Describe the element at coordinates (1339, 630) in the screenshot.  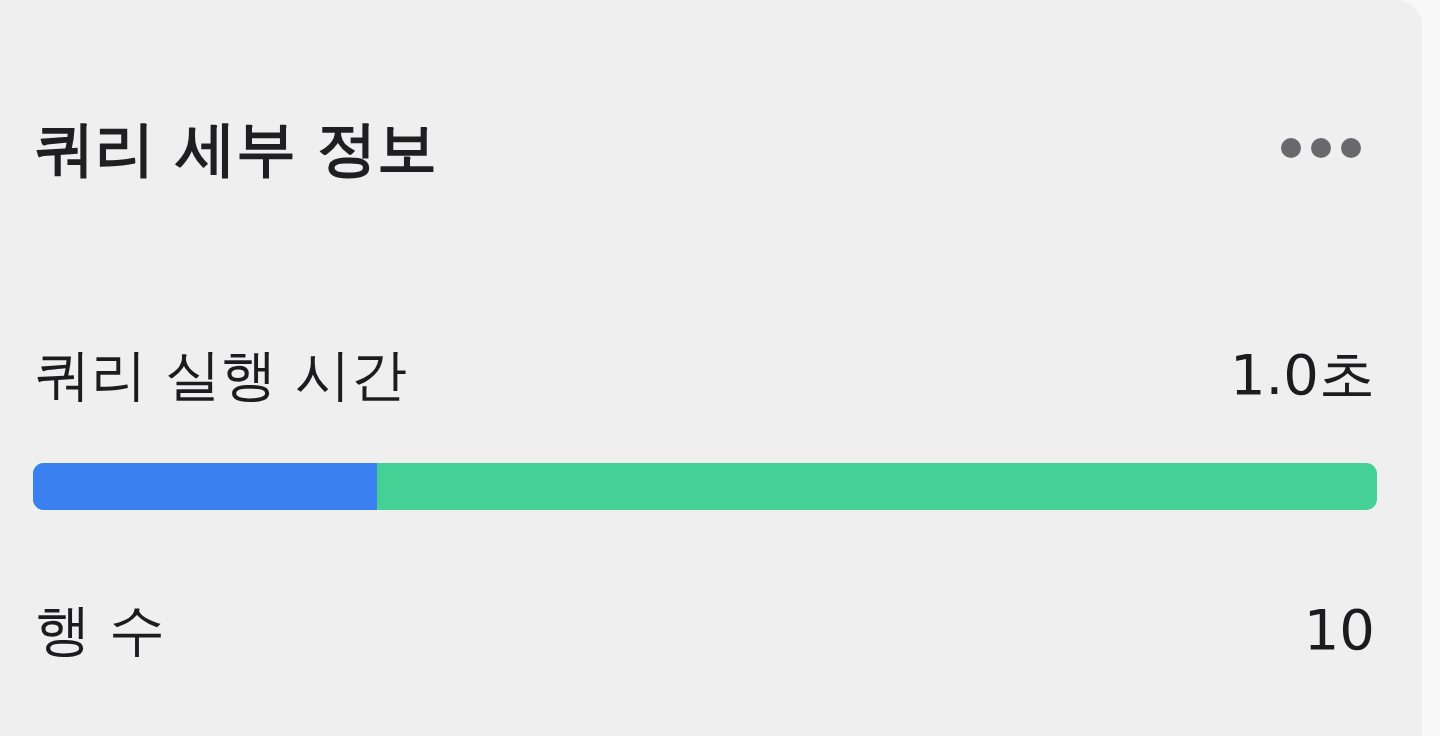
I see `metric-value: 10` at that location.